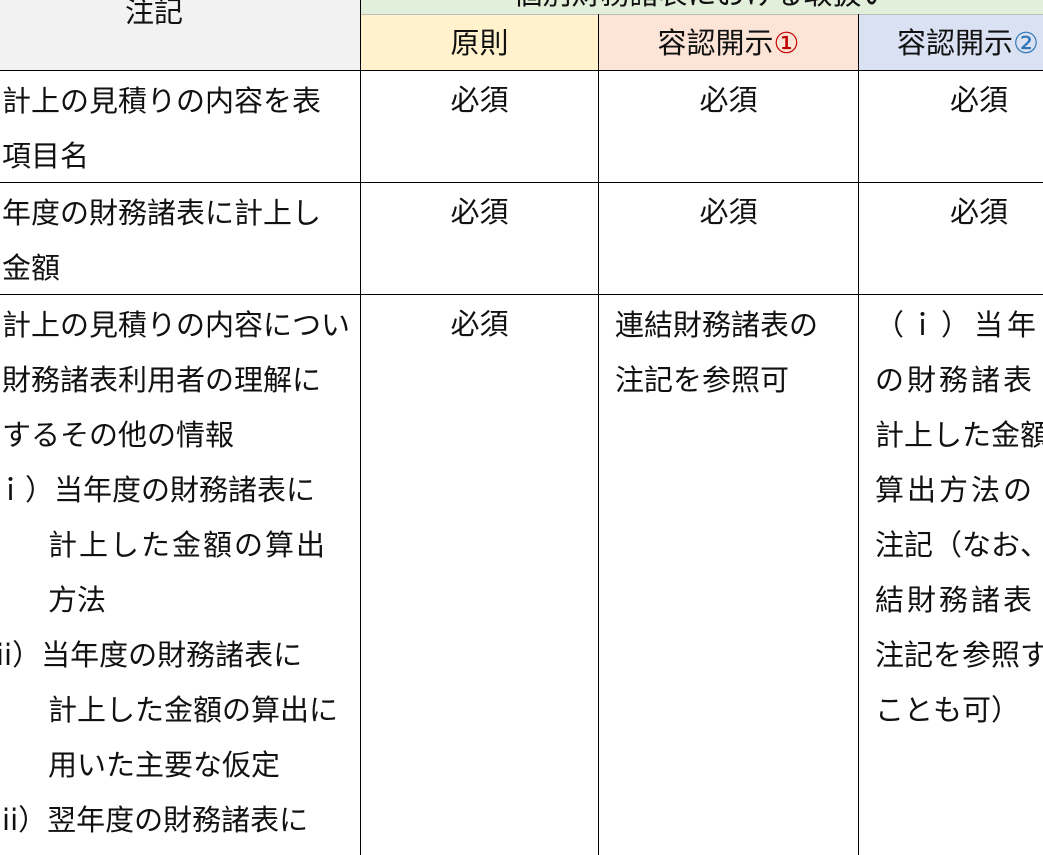 The height and width of the screenshot is (855, 1043). What do you see at coordinates (360, 427) in the screenshot?
I see `grid-line-v-notes` at bounding box center [360, 427].